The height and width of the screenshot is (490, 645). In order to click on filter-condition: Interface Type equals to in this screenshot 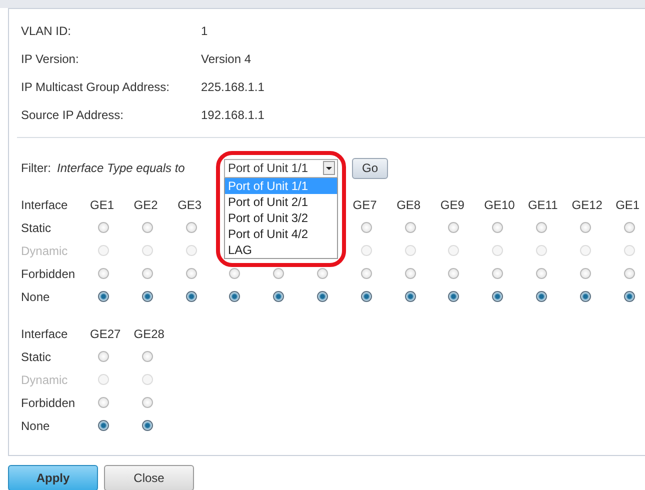, I will do `click(121, 168)`.